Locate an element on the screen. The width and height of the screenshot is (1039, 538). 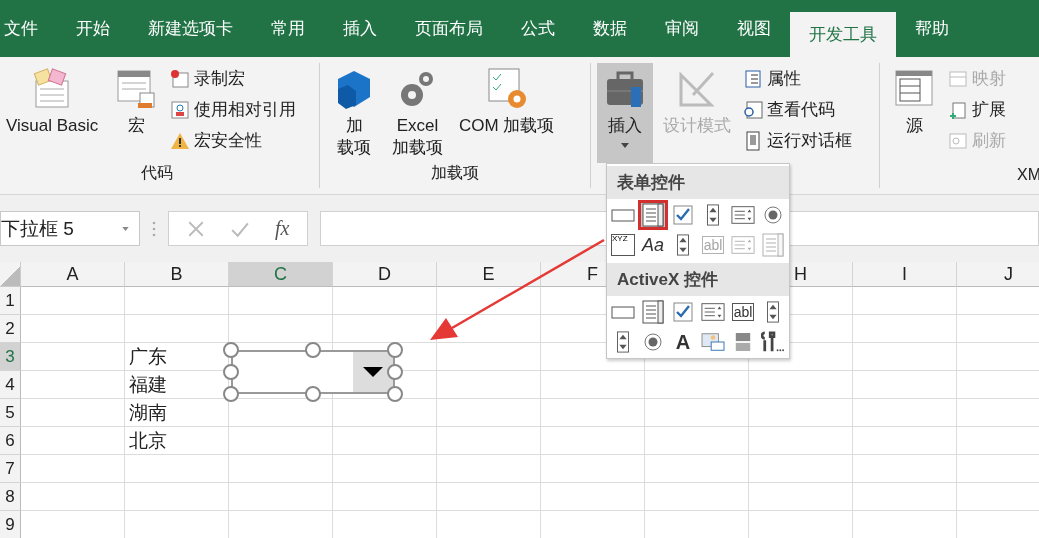
group-title: XM is located at coordinates (1027, 175).